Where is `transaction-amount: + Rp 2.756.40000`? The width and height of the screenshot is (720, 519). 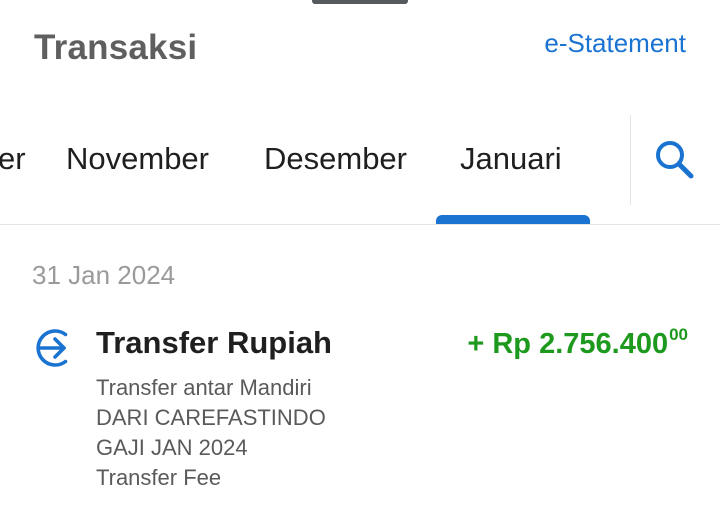 transaction-amount: + Rp 2.756.40000 is located at coordinates (577, 343).